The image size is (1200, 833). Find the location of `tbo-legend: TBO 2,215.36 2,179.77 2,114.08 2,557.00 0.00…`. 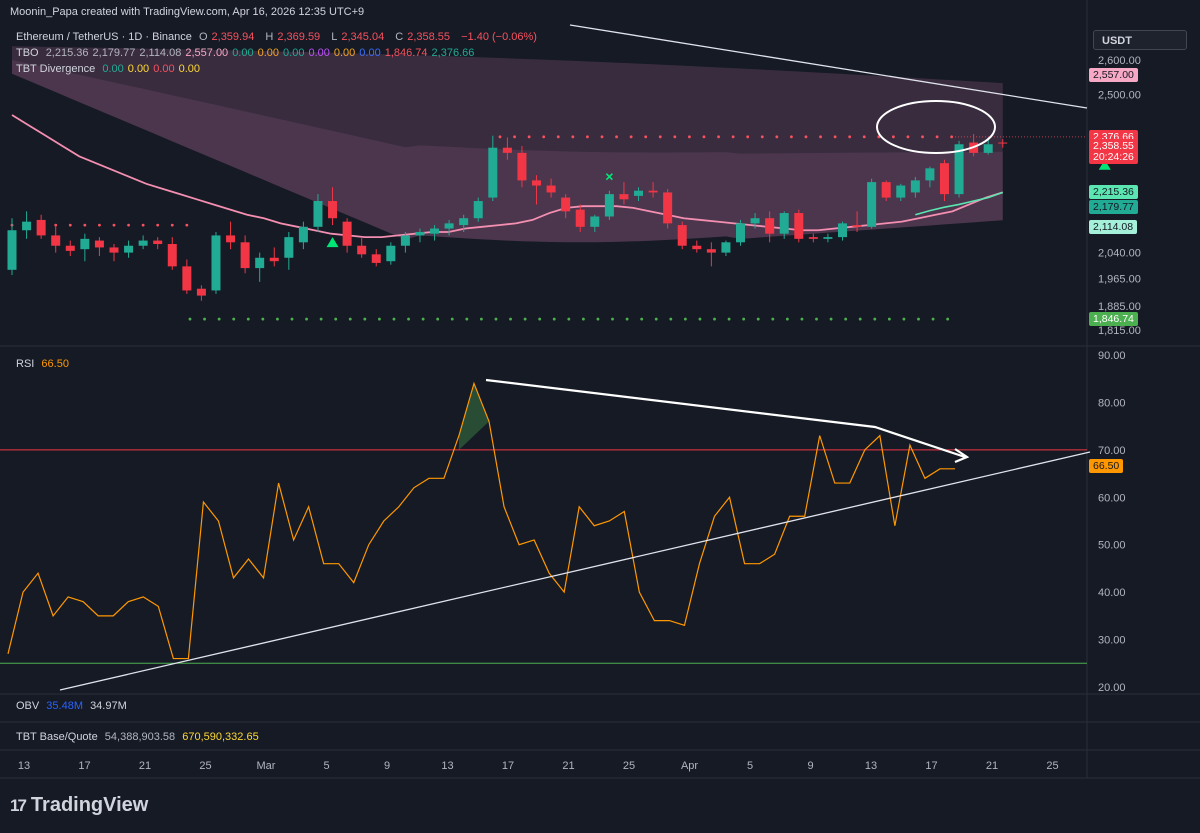

tbo-legend: TBO 2,215.36 2,179.77 2,114.08 2,557.00 0.00… is located at coordinates (247, 53).